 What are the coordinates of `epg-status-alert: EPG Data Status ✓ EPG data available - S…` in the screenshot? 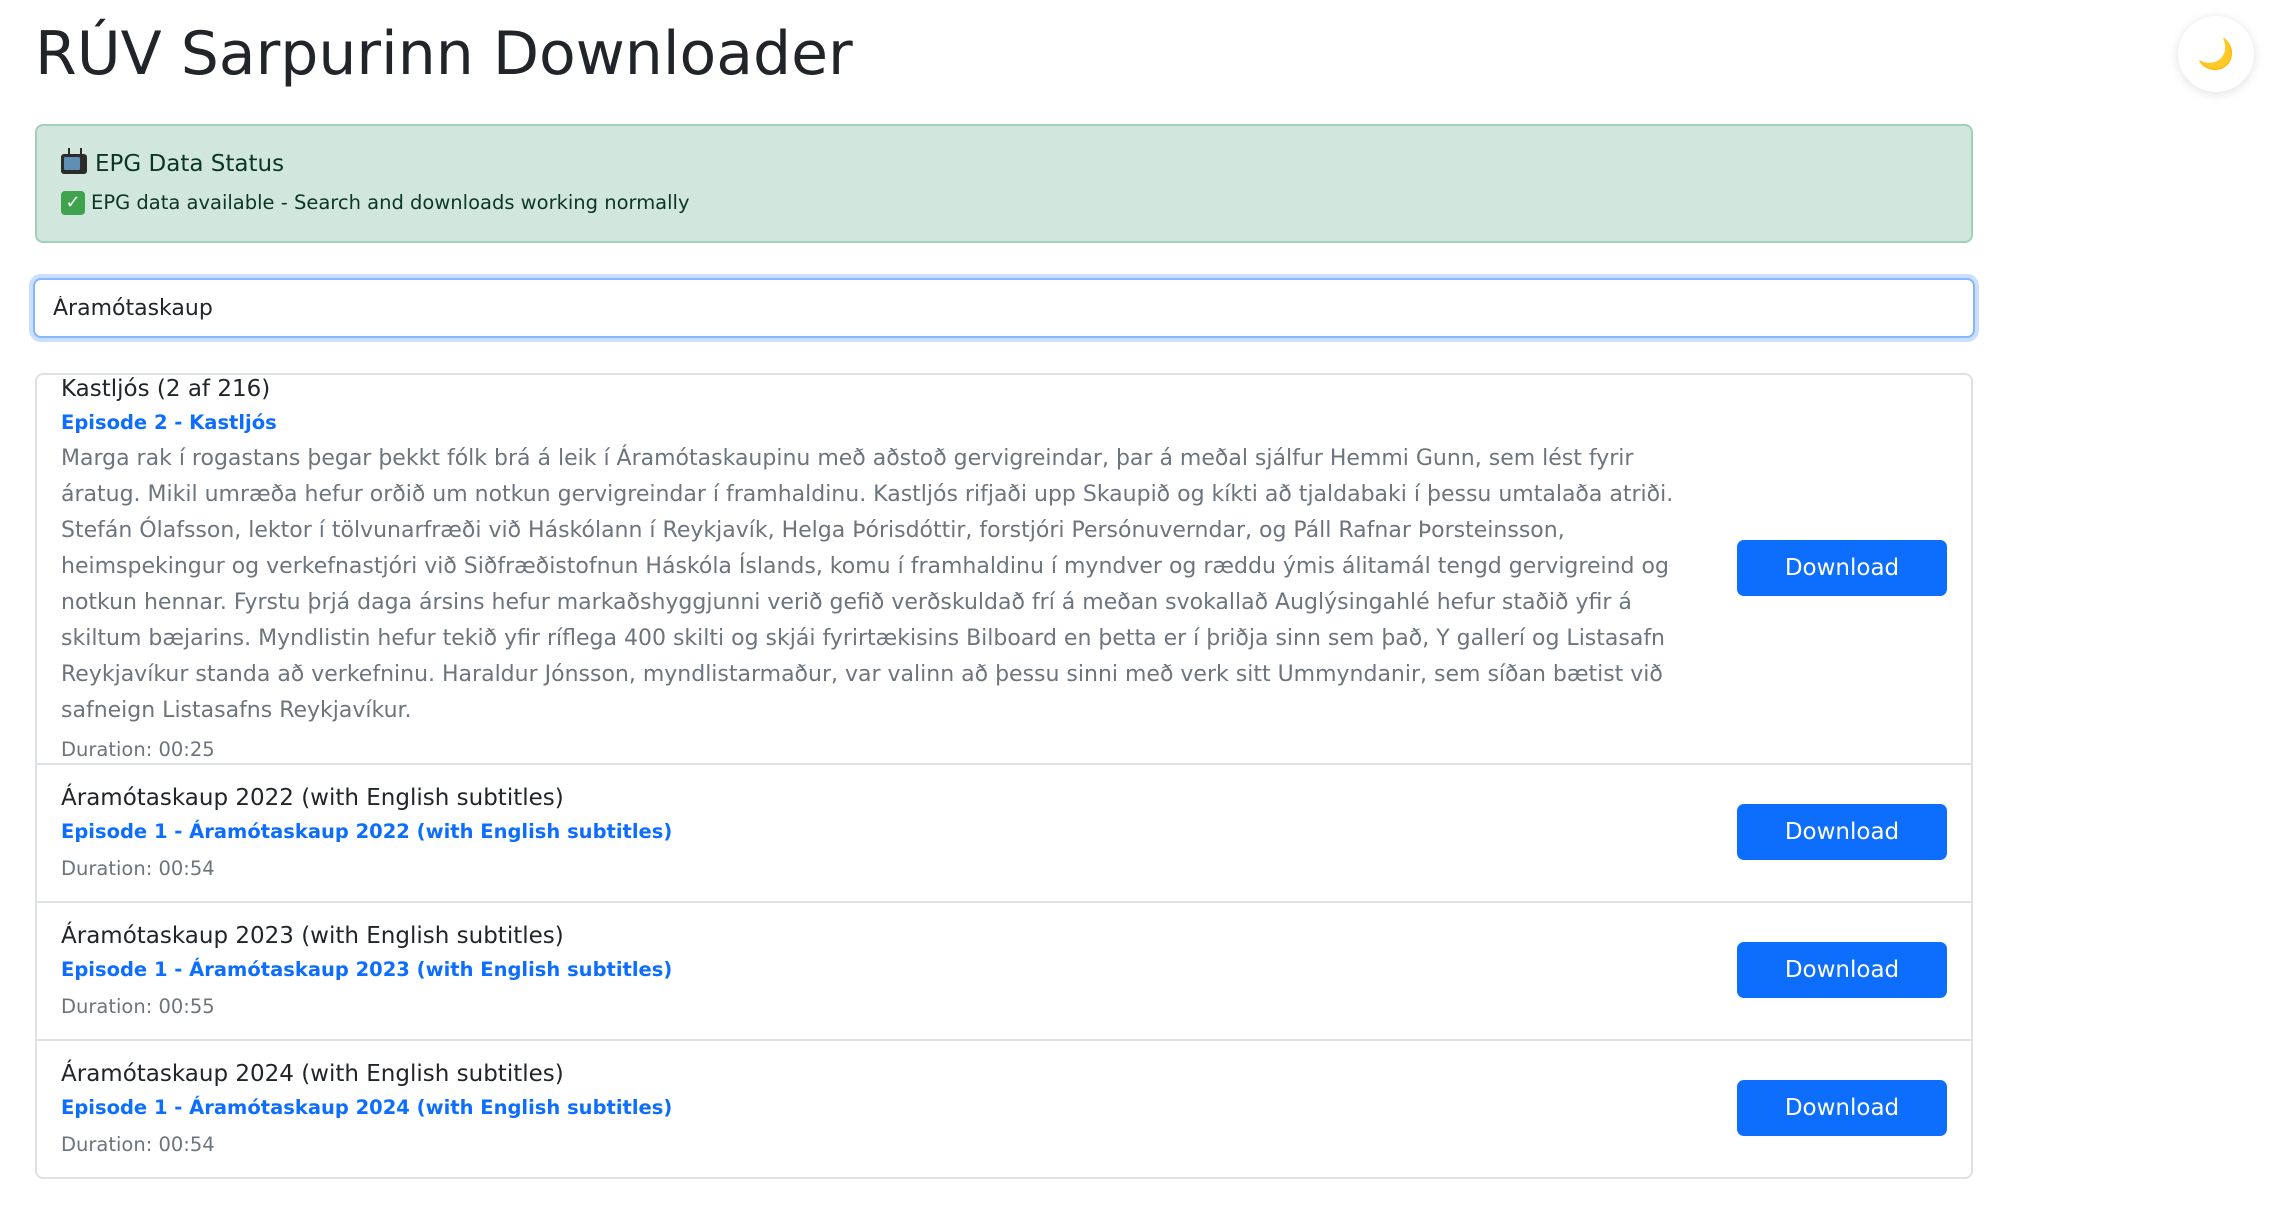 It's located at (1004, 183).